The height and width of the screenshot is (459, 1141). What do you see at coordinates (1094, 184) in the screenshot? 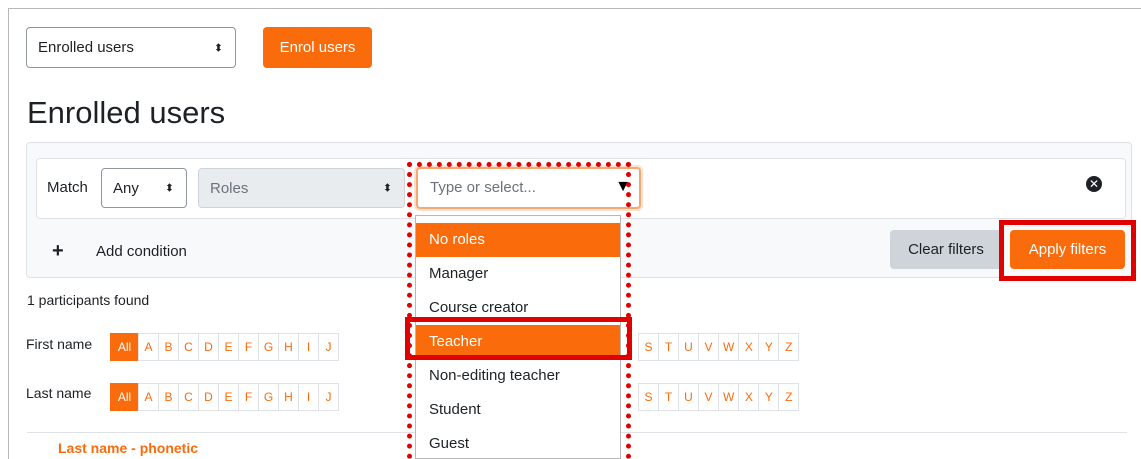
I see `remove-condition-icon: ✕` at bounding box center [1094, 184].